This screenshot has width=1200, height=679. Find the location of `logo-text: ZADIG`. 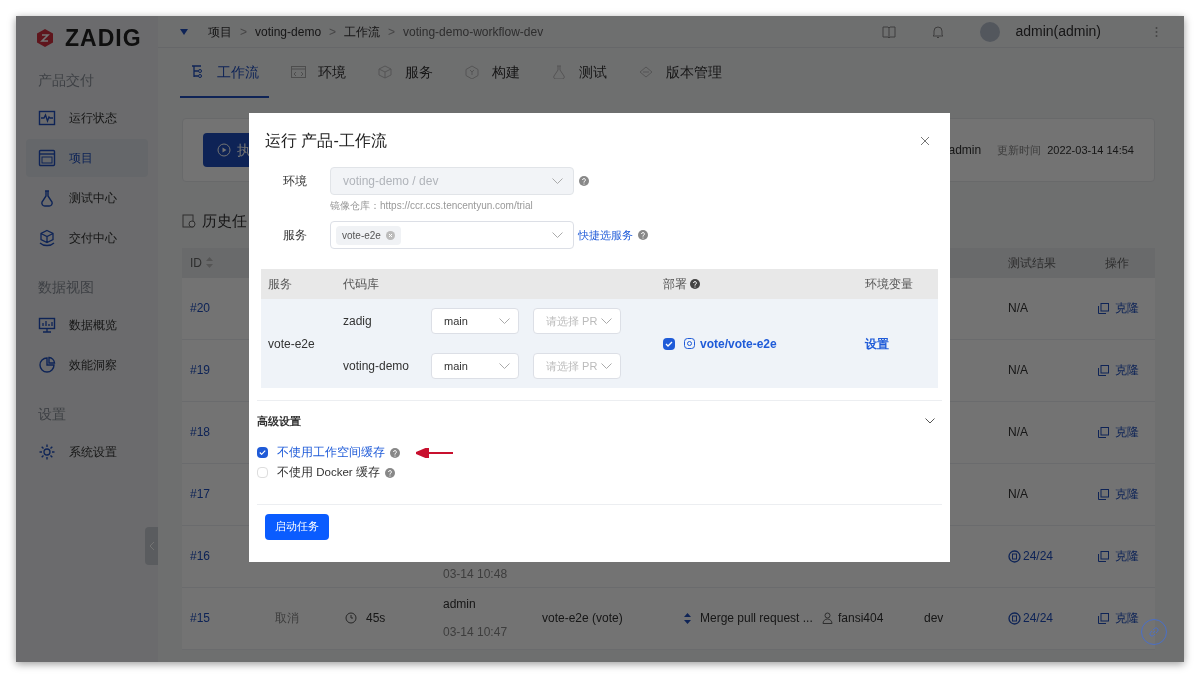

logo-text: ZADIG is located at coordinates (103, 38).